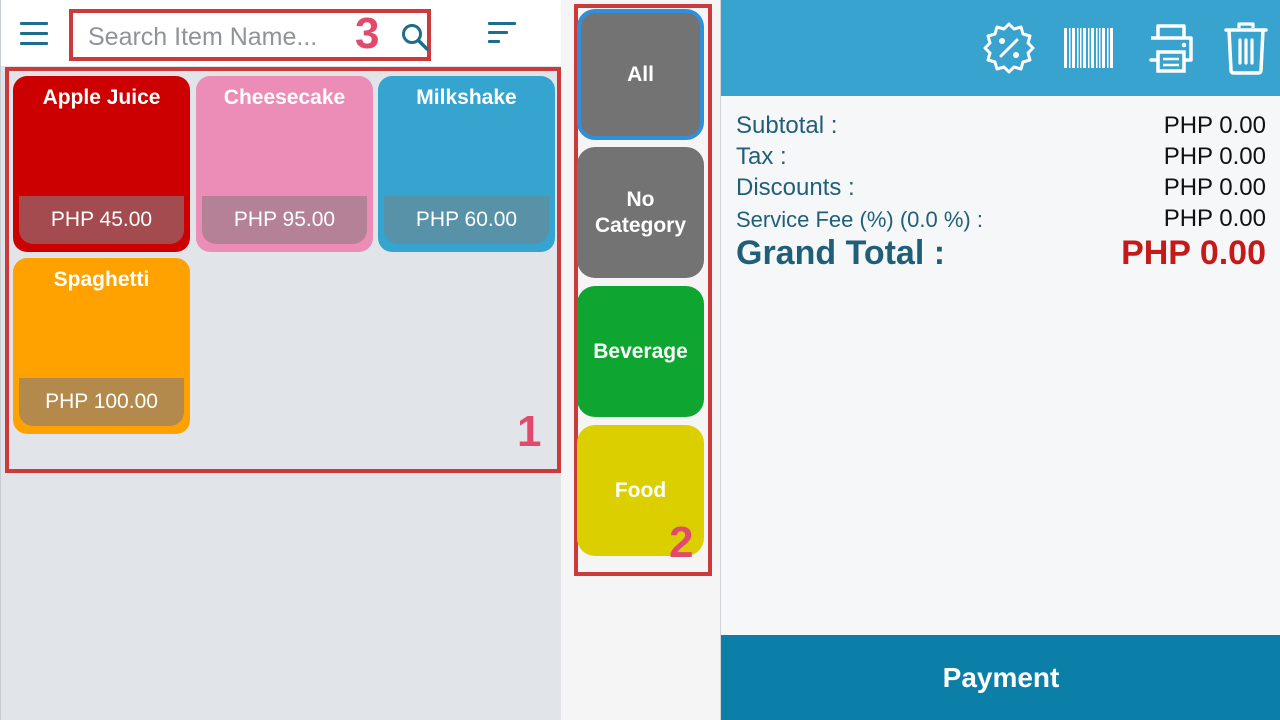  Describe the element at coordinates (795, 187) in the screenshot. I see `discounts-label: Discounts :` at that location.